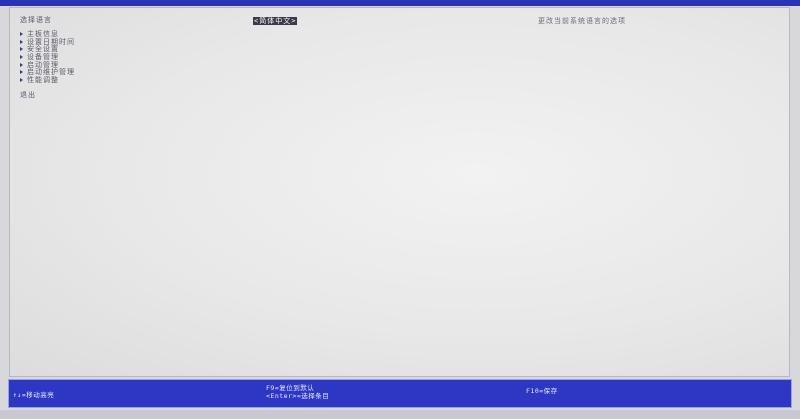 The image size is (800, 419). Describe the element at coordinates (400, 414) in the screenshot. I see `bottom-edge` at that location.